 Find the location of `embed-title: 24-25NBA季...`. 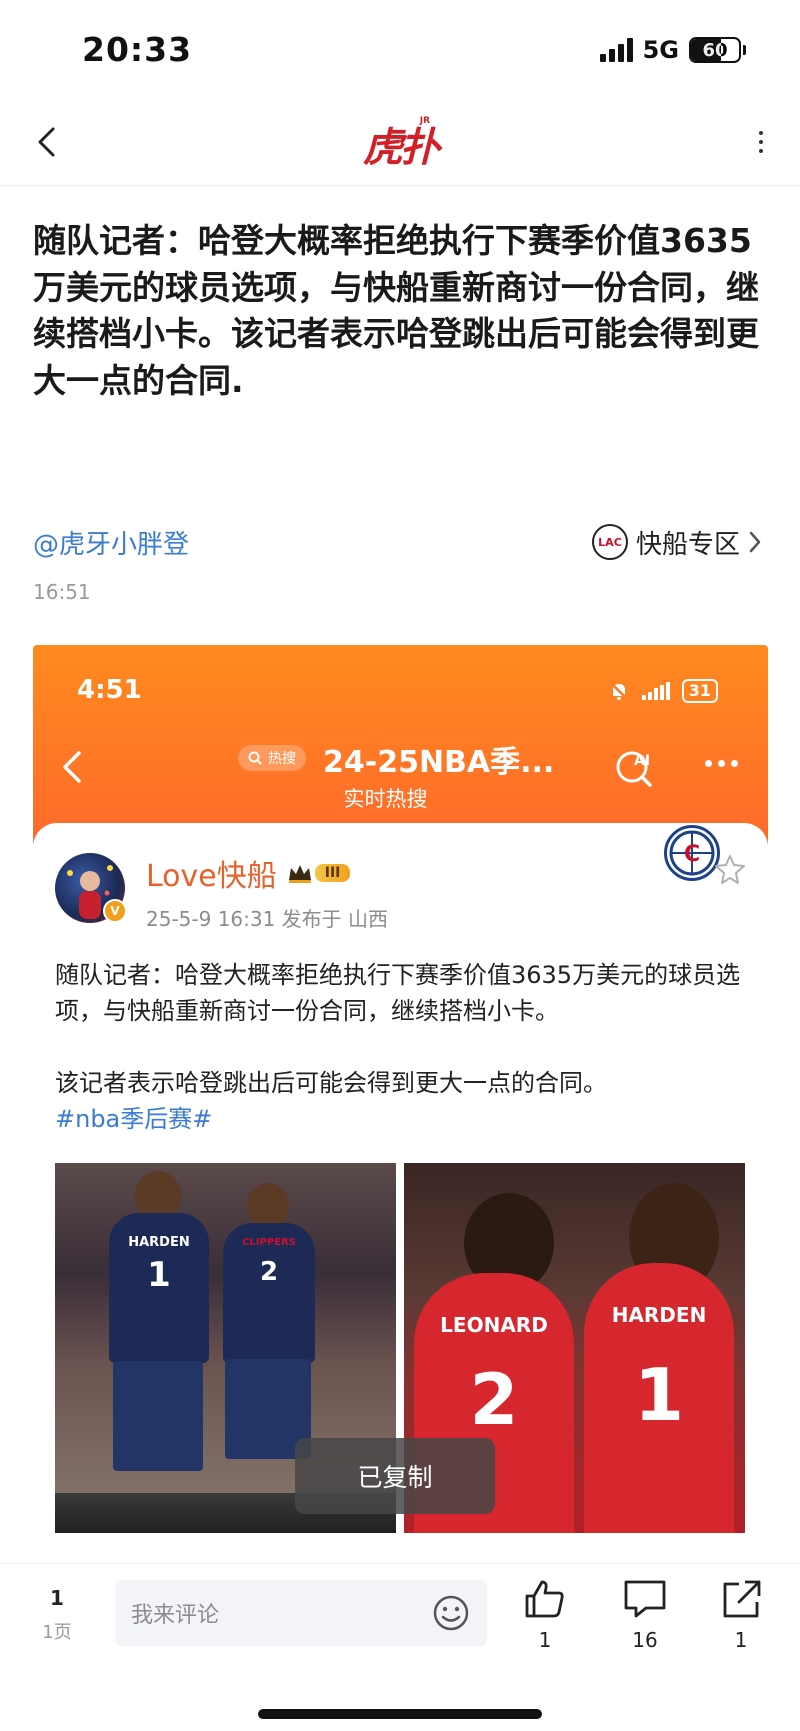

embed-title: 24-25NBA季... is located at coordinates (439, 762).